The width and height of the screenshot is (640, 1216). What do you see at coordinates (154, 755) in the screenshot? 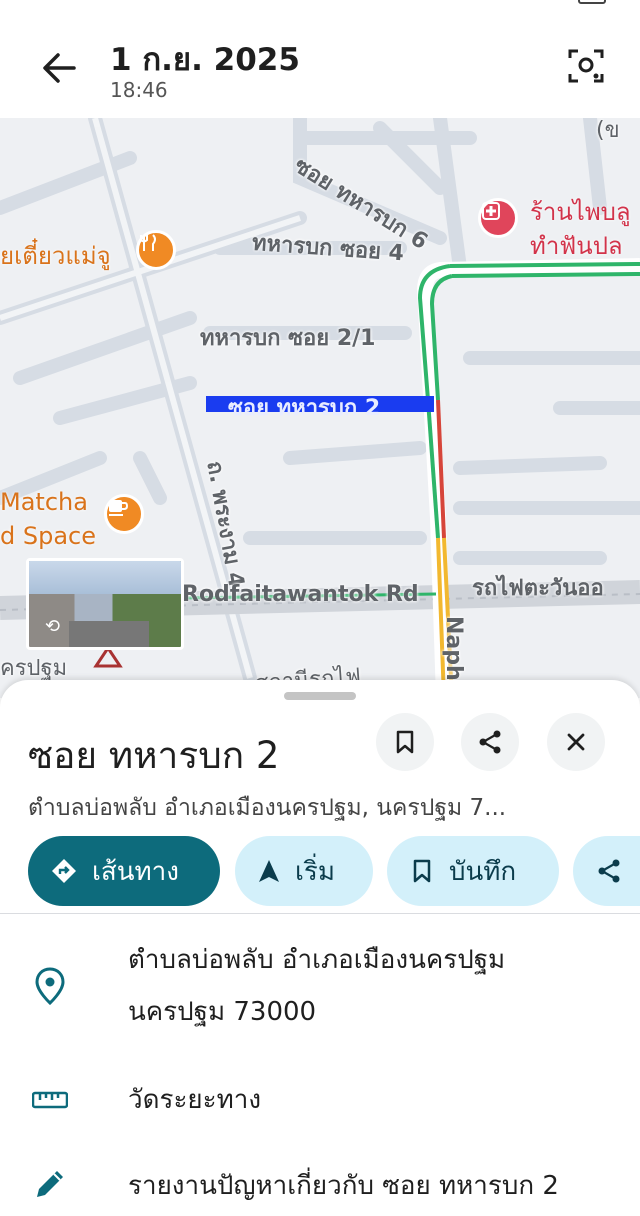
I see `place-title: ซอย ทหารบก 2` at bounding box center [154, 755].